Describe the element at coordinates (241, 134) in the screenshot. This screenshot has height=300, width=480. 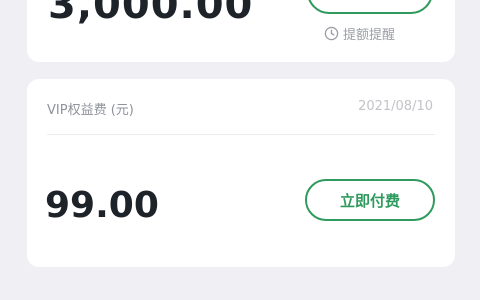
I see `divider` at that location.